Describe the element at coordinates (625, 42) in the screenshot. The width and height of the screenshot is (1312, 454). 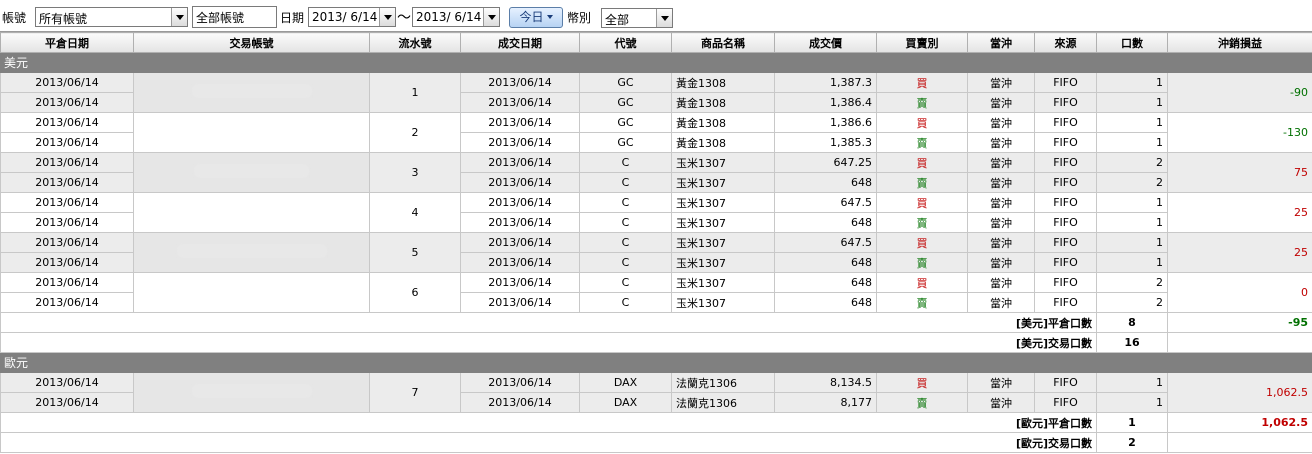
I see `col-header: 代號` at that location.